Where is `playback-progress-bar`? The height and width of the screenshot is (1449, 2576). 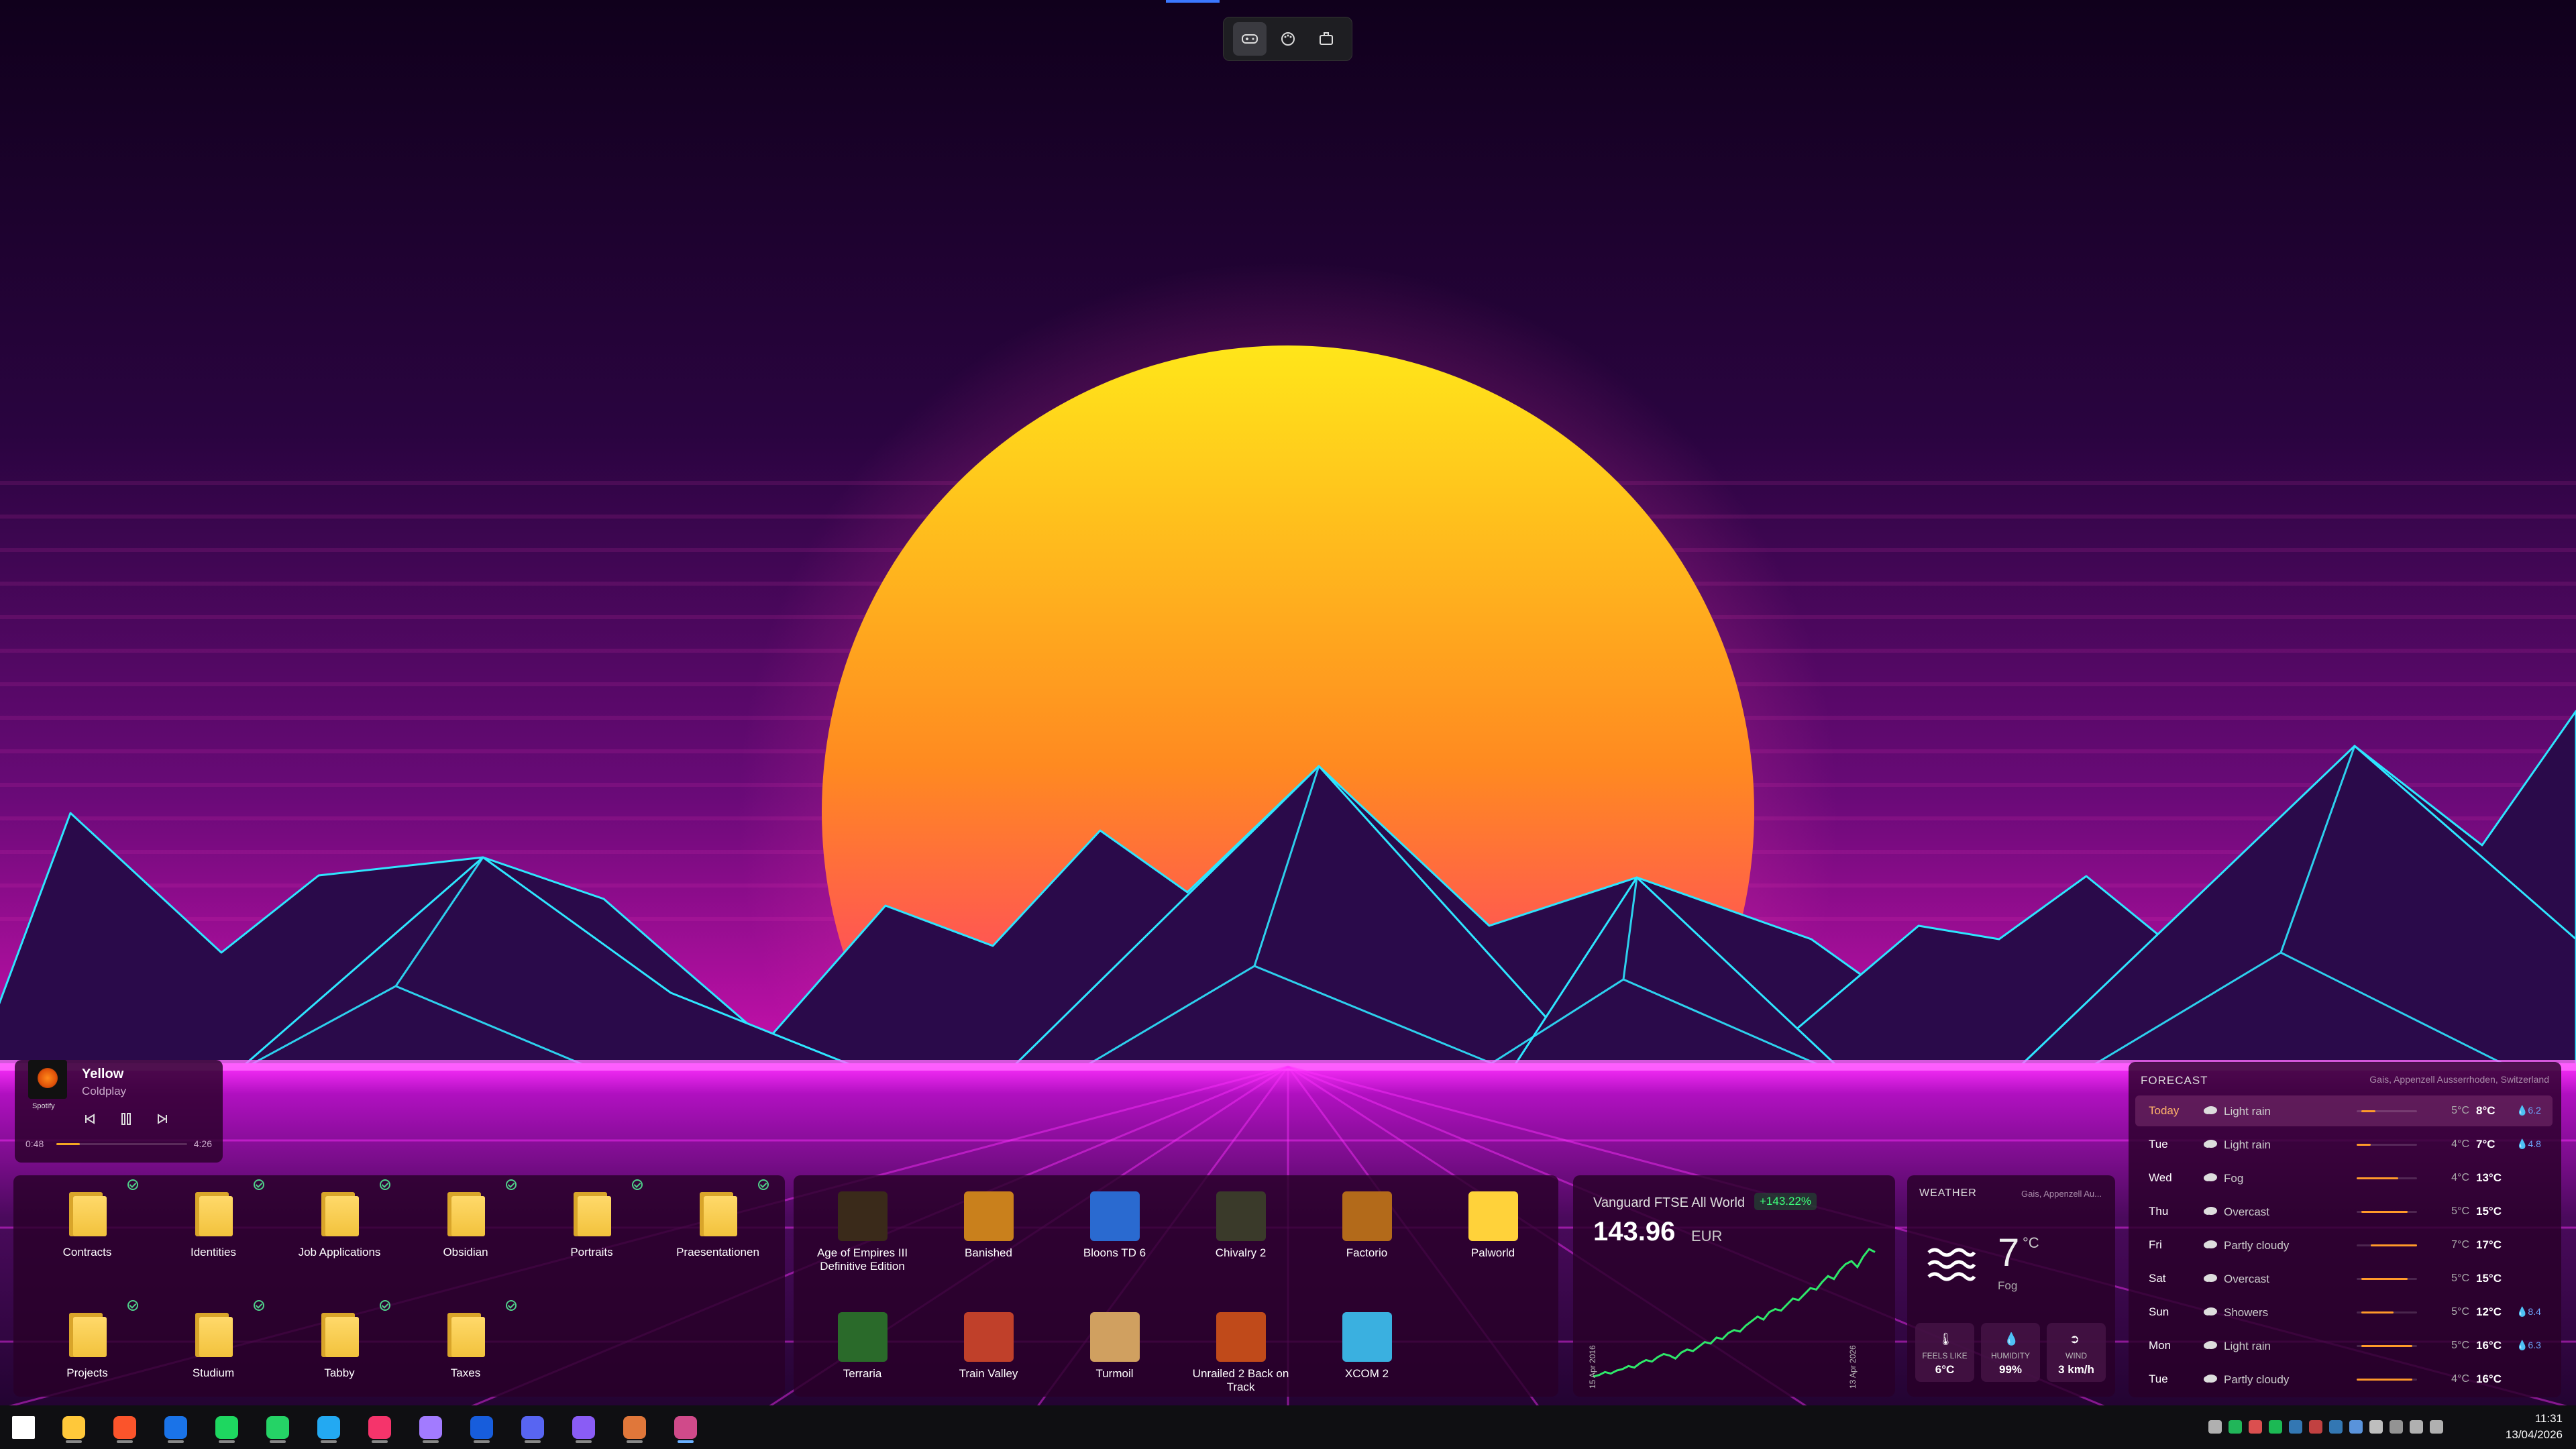
playback-progress-bar is located at coordinates (121, 1144).